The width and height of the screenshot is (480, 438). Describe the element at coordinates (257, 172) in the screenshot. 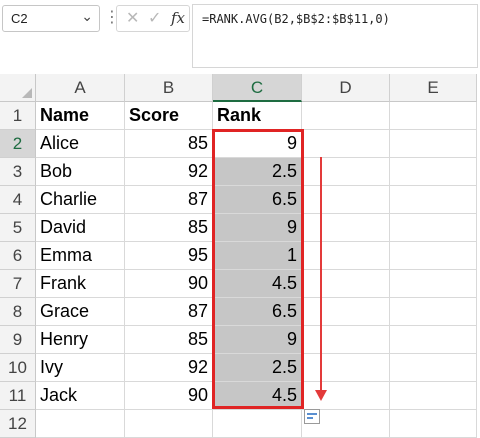

I see `cell-c3: 2.5` at that location.